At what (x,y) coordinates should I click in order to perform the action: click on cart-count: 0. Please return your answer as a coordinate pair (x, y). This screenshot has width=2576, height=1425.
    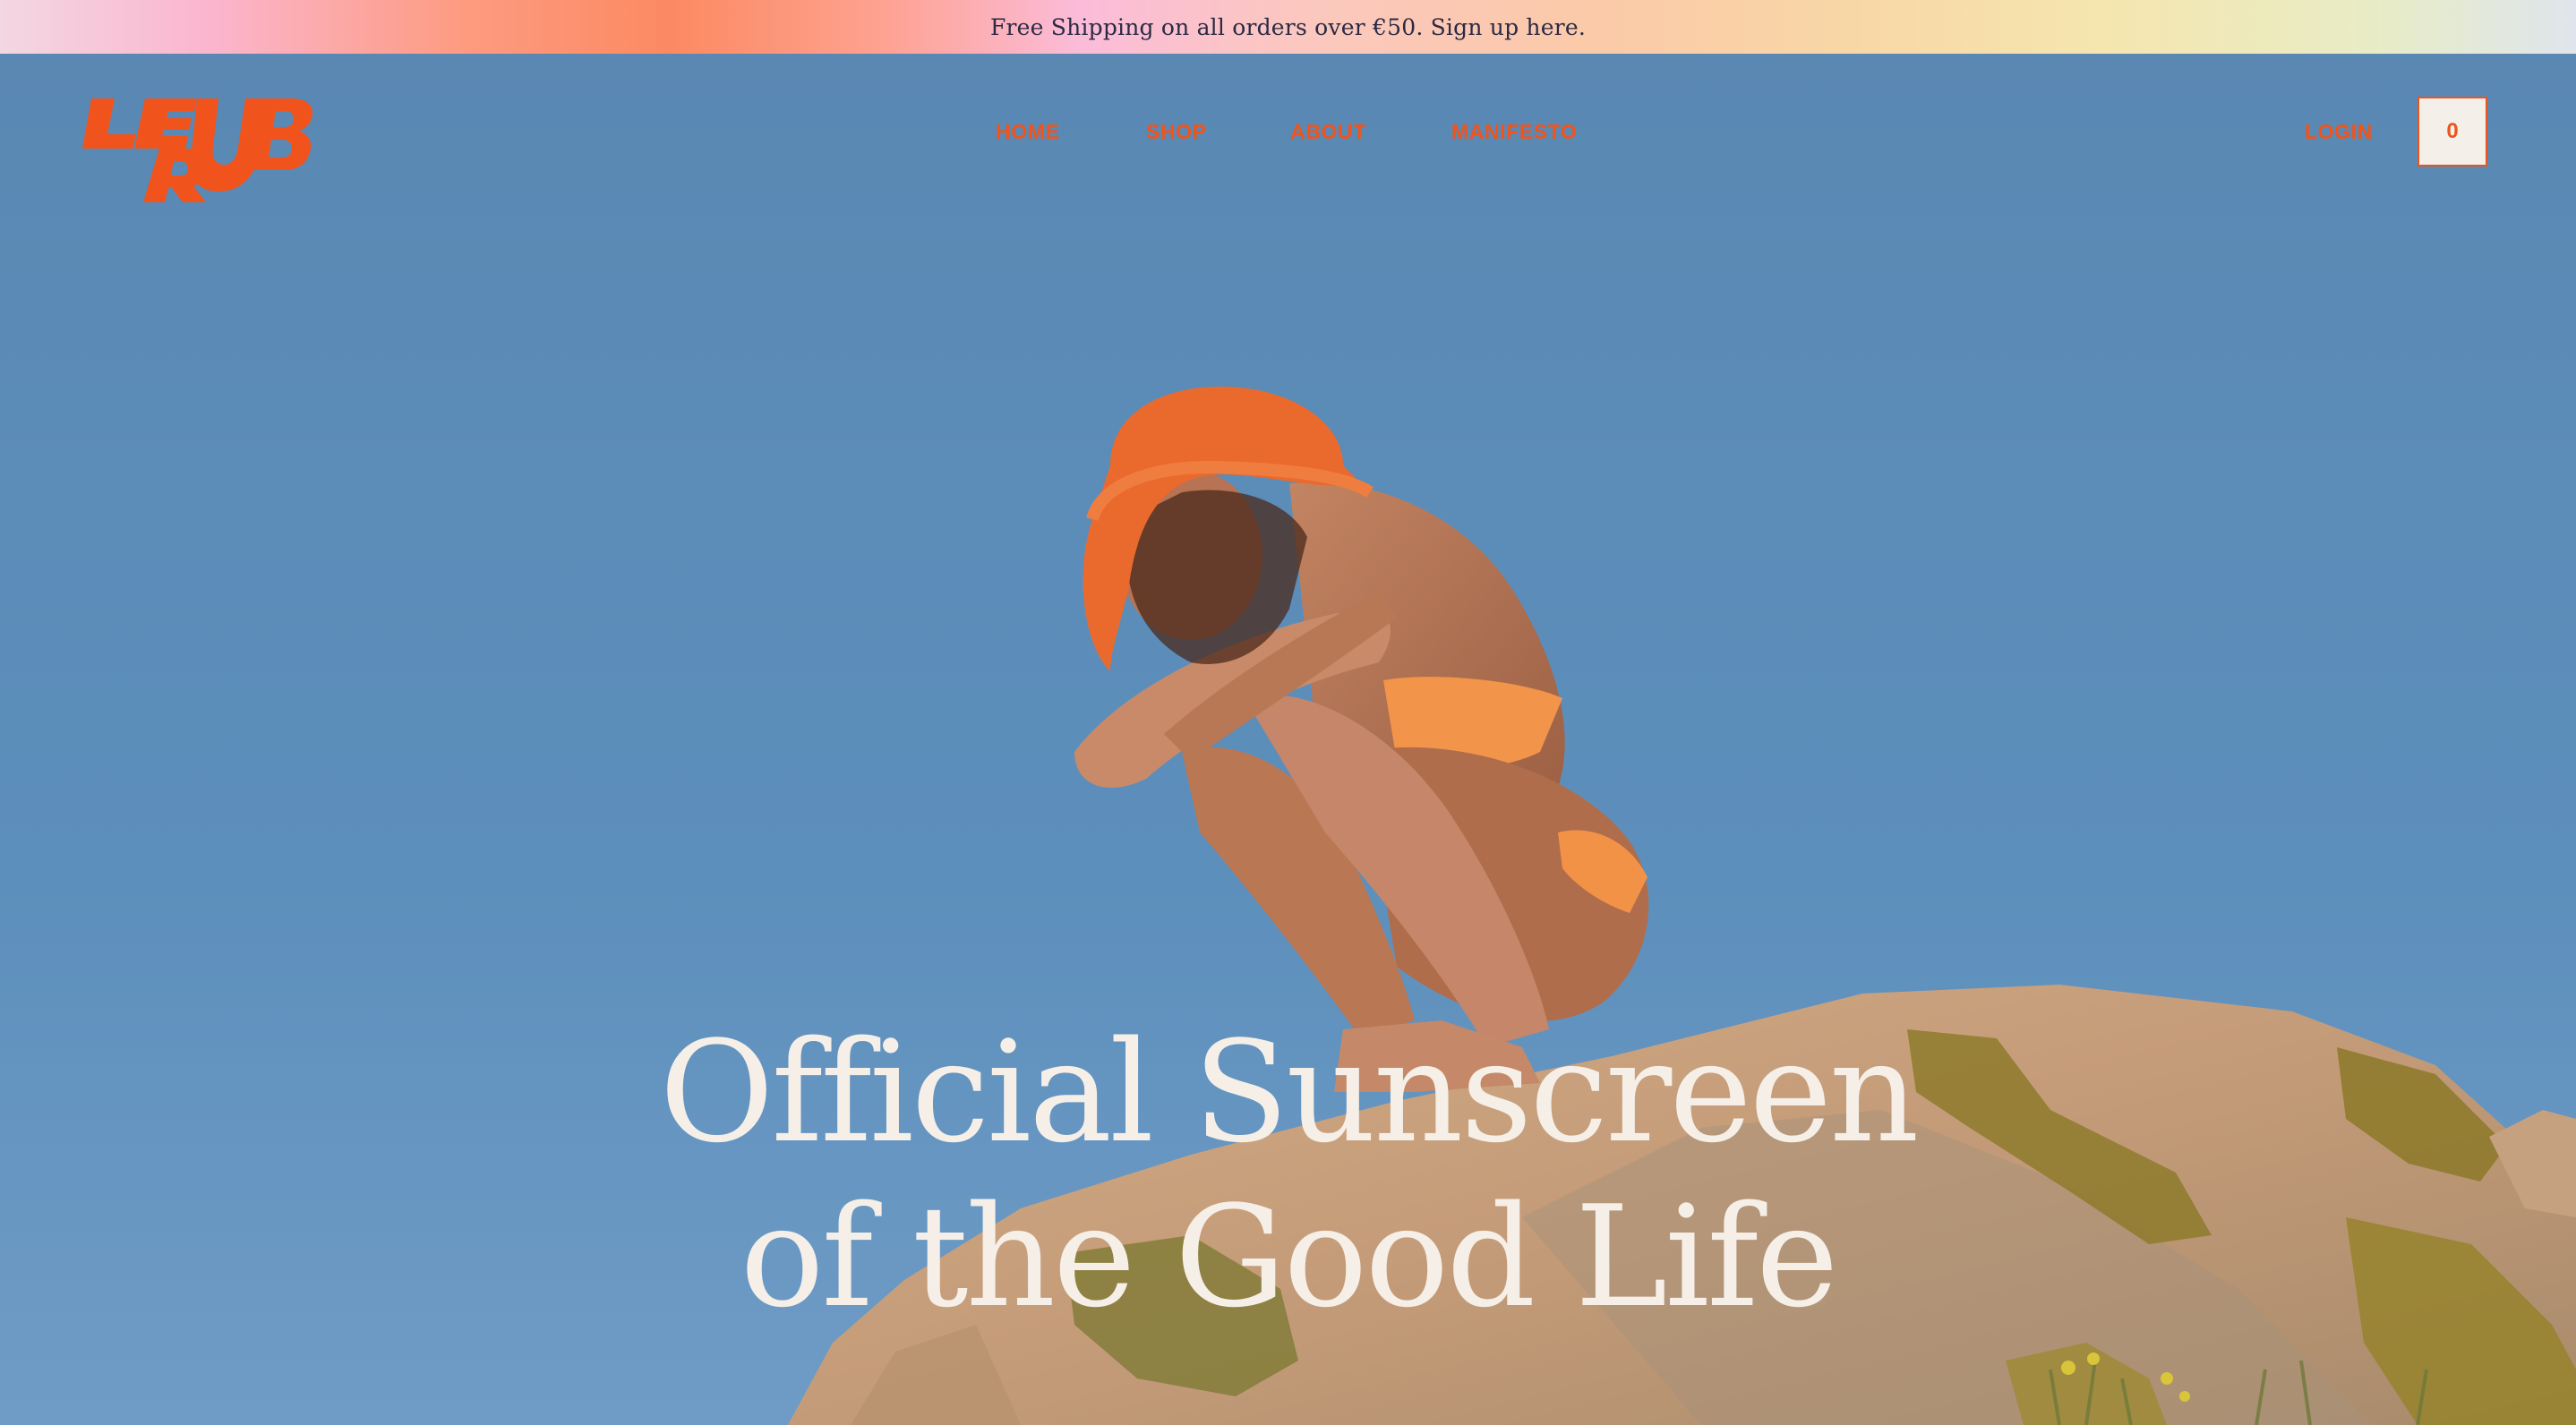
    Looking at the image, I should click on (2452, 131).